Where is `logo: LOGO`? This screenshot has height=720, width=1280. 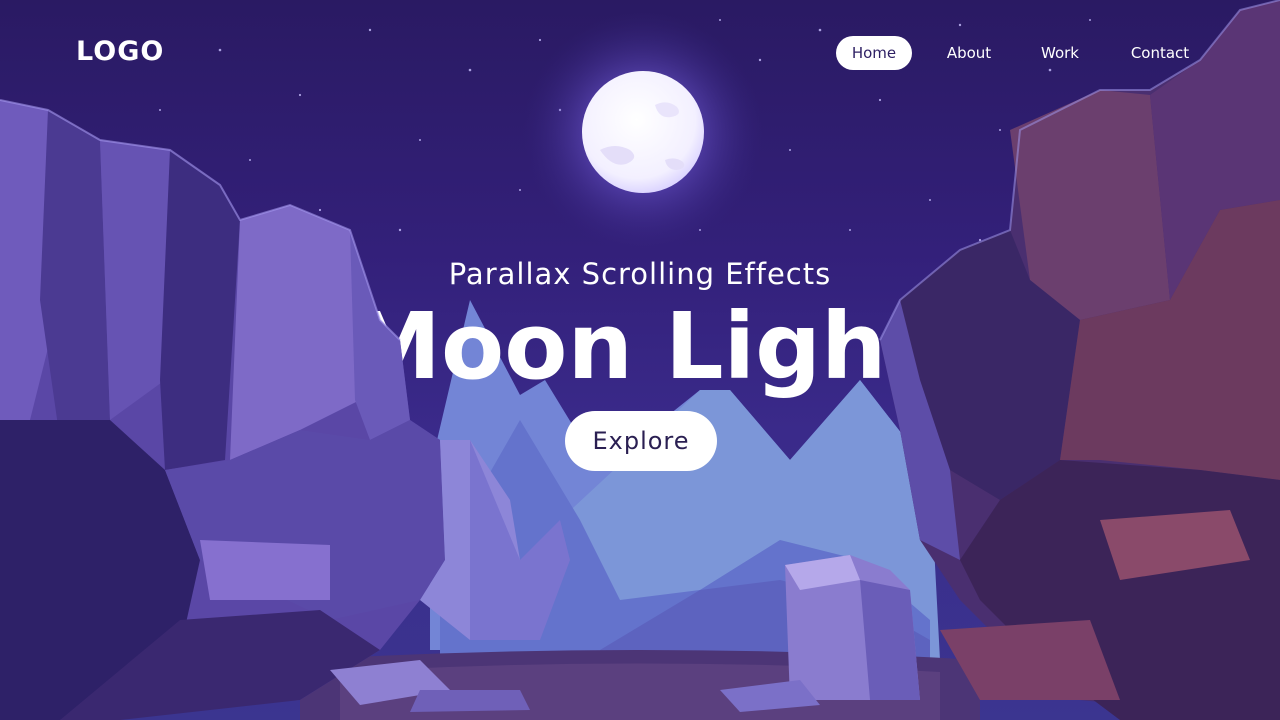
logo: LOGO is located at coordinates (120, 52).